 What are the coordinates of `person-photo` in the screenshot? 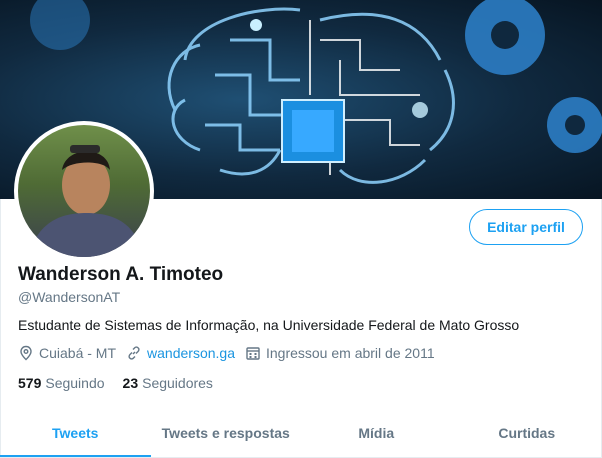 It's located at (84, 191).